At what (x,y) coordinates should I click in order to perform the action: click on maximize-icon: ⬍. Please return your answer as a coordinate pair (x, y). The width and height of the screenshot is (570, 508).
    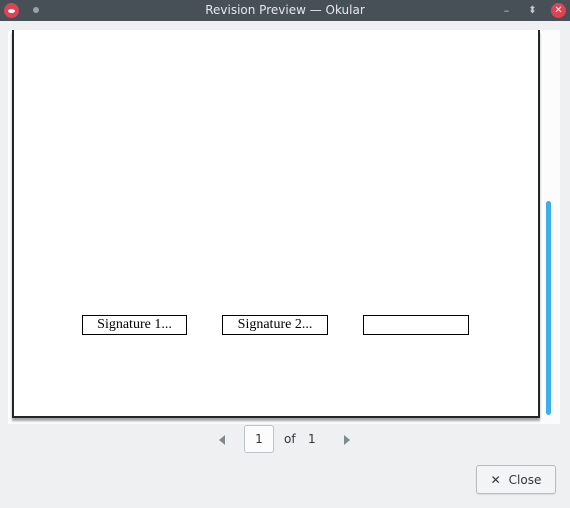
    Looking at the image, I should click on (532, 10).